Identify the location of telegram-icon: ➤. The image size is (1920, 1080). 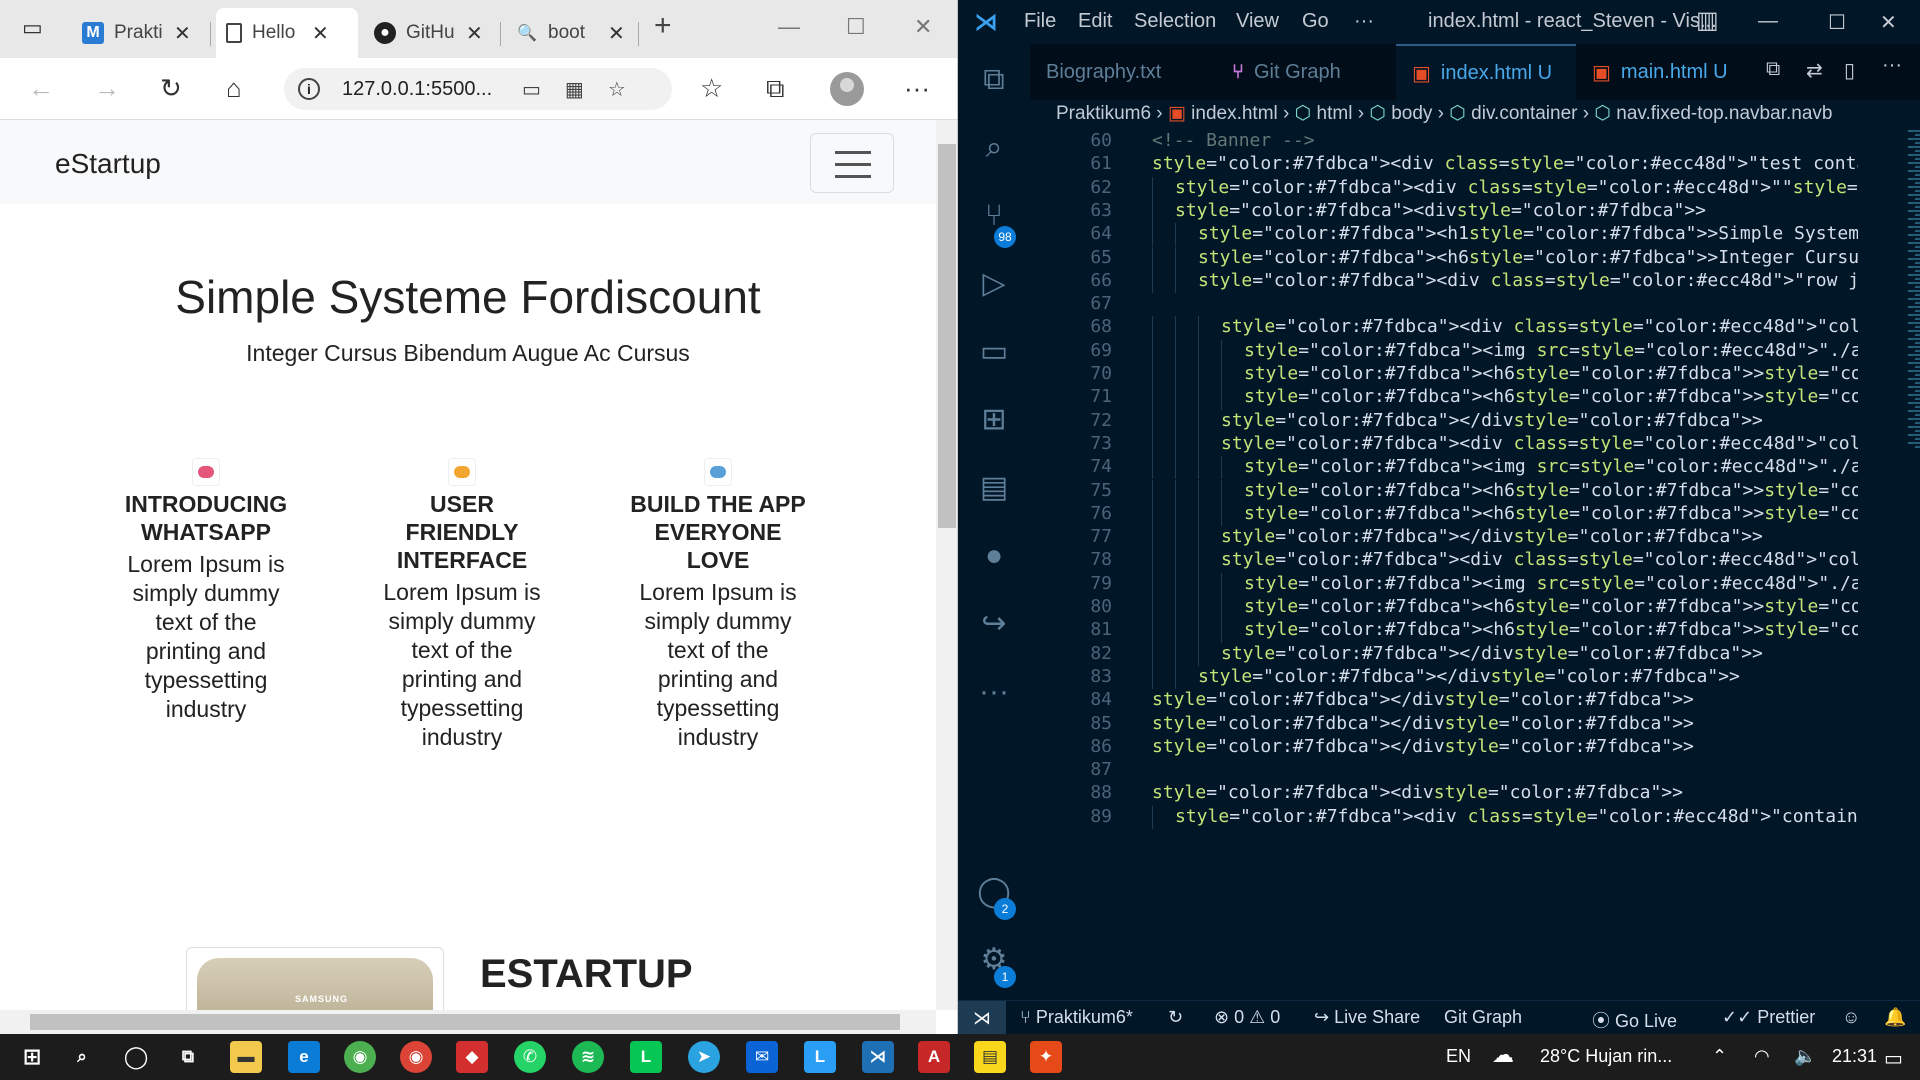
(704, 1057).